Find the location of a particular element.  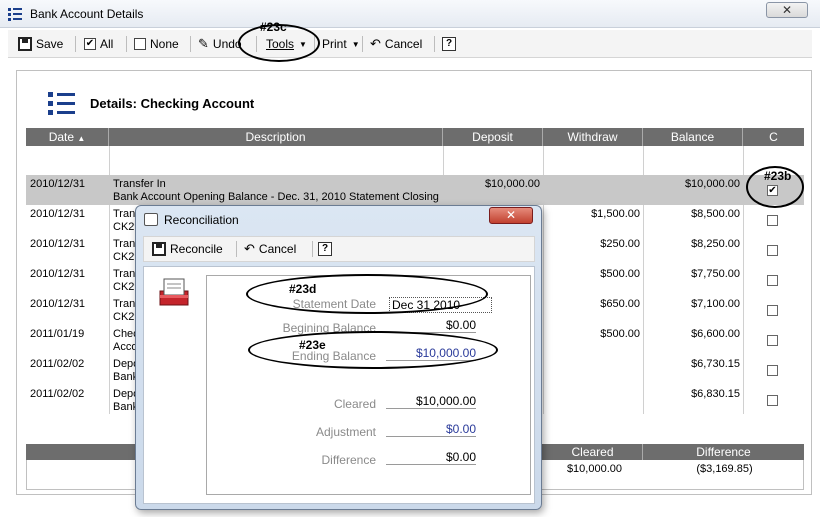

help-button: ? is located at coordinates (449, 44).